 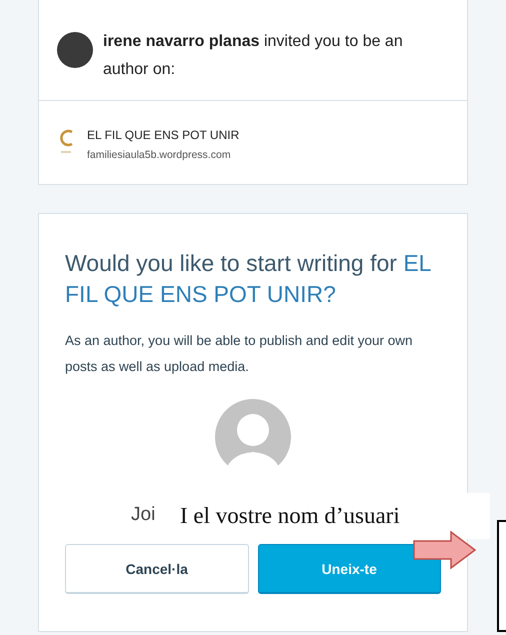 I want to click on ring-logo-icon, so click(x=67, y=142).